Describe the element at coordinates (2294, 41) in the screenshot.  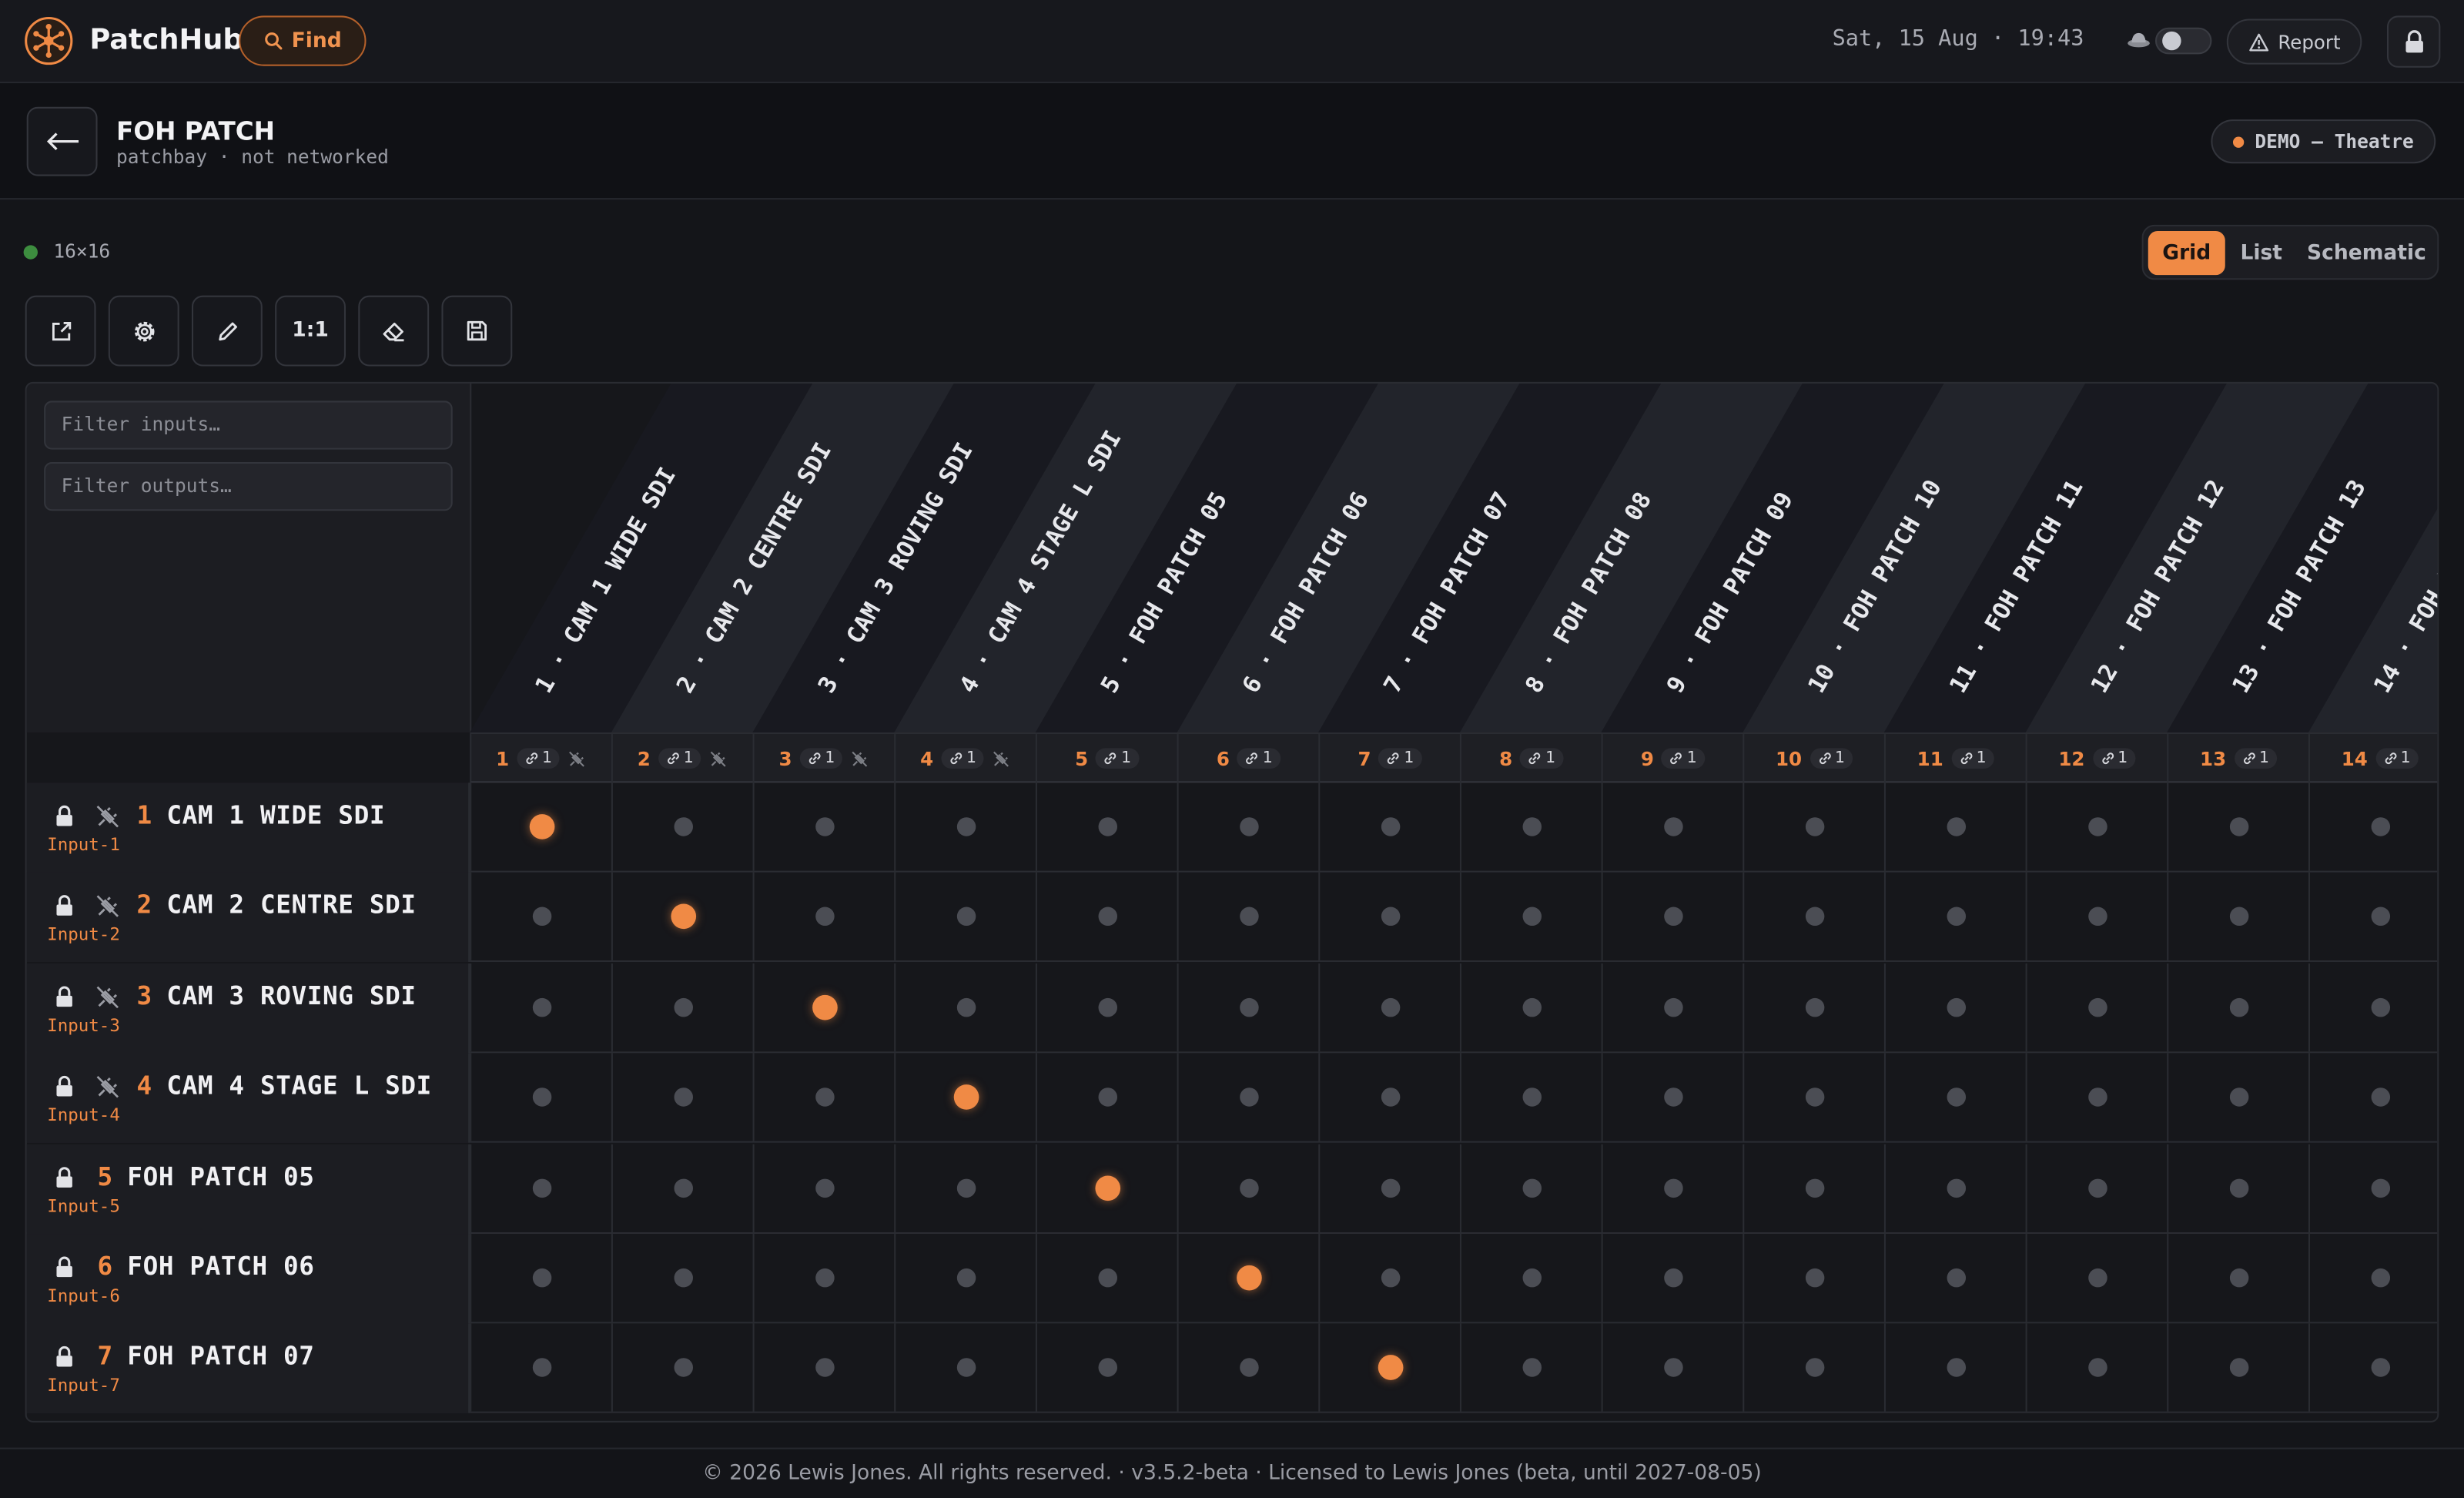
I see `report-button: Report` at that location.